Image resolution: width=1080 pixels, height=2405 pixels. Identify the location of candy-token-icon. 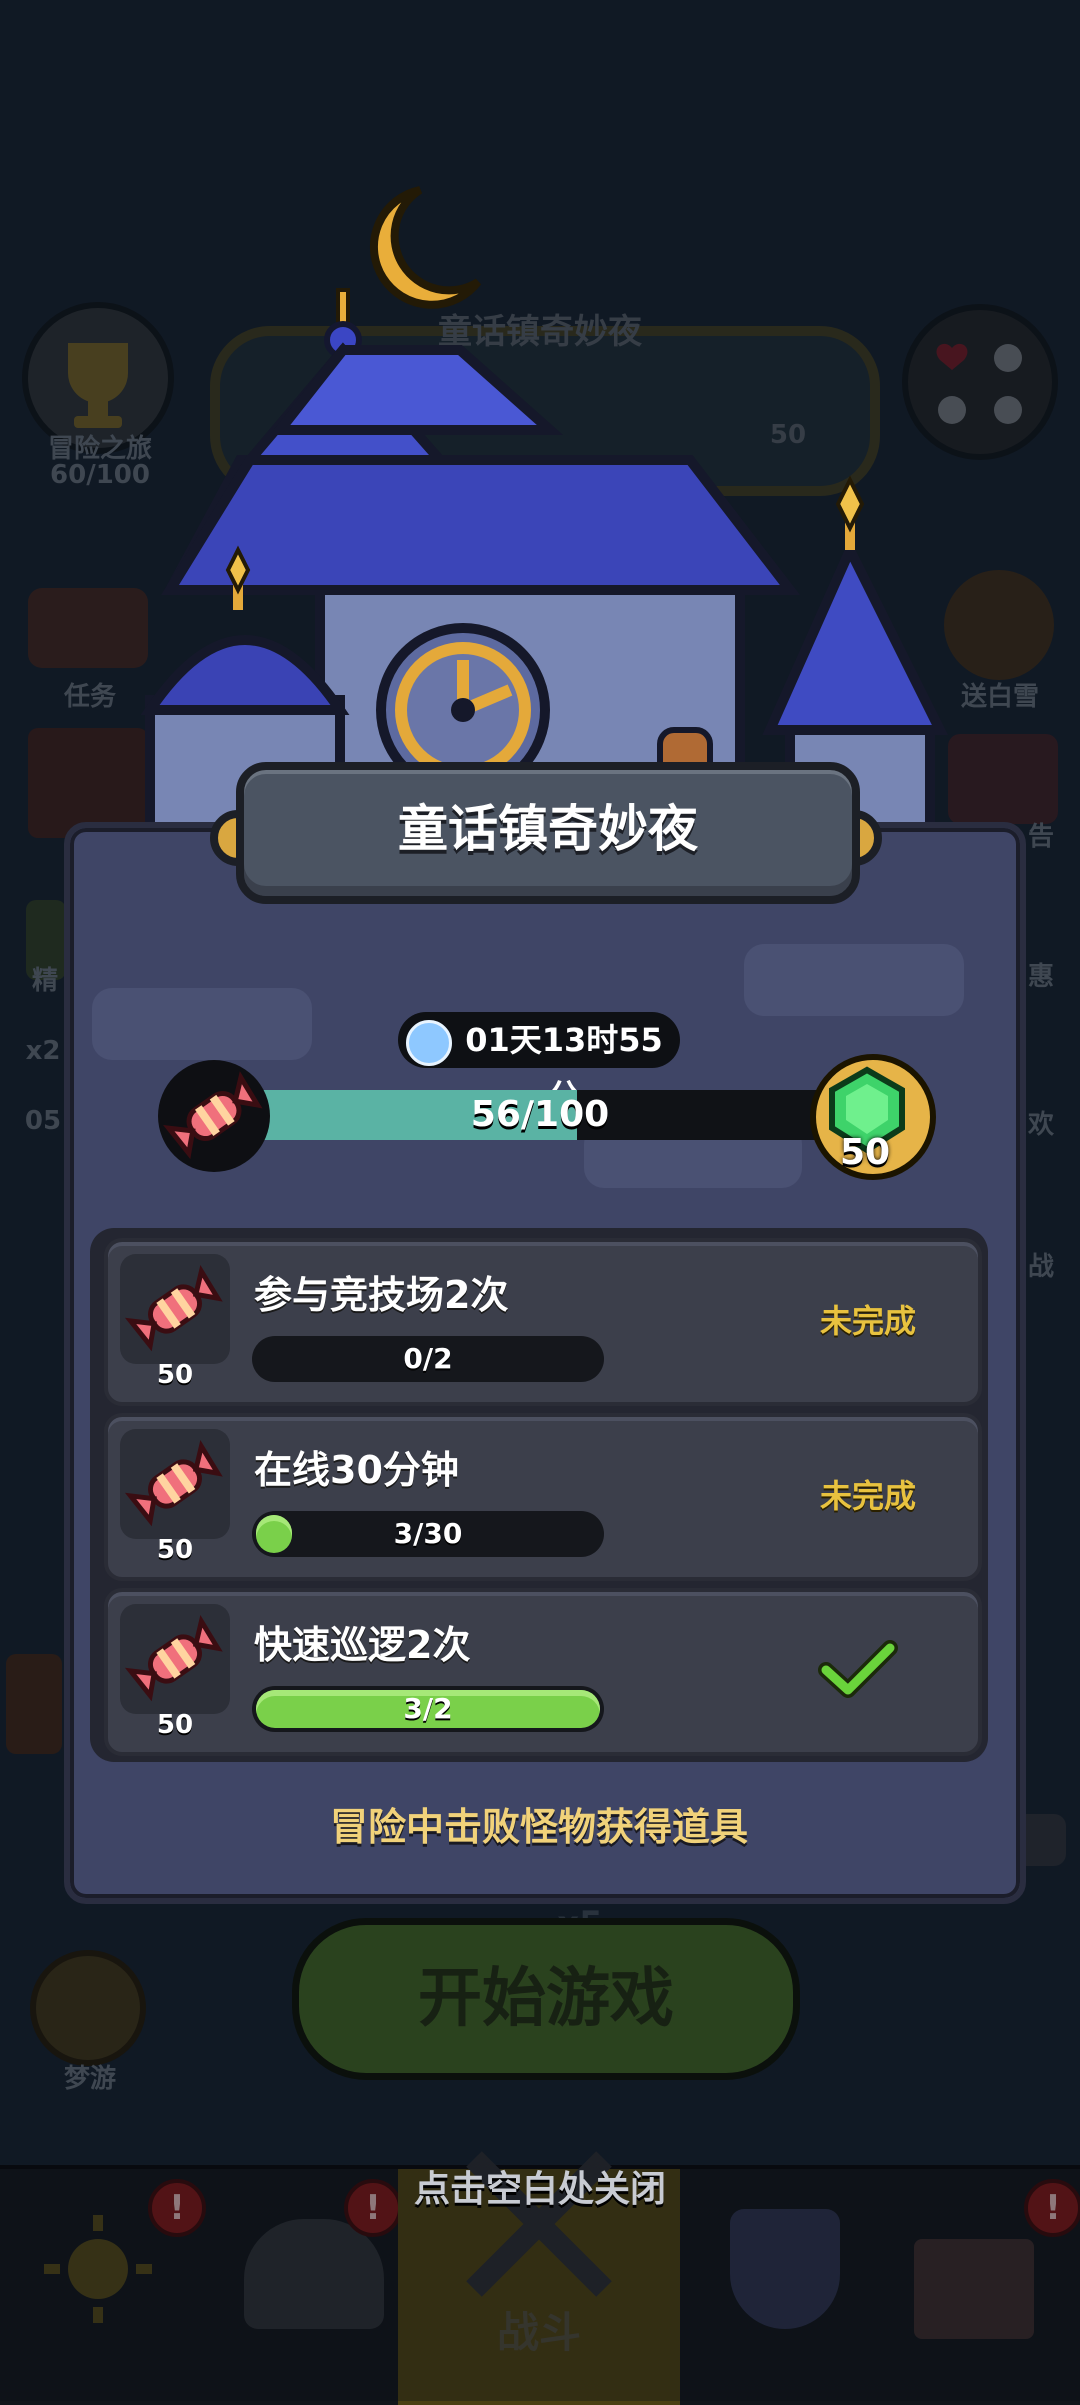
(214, 1116).